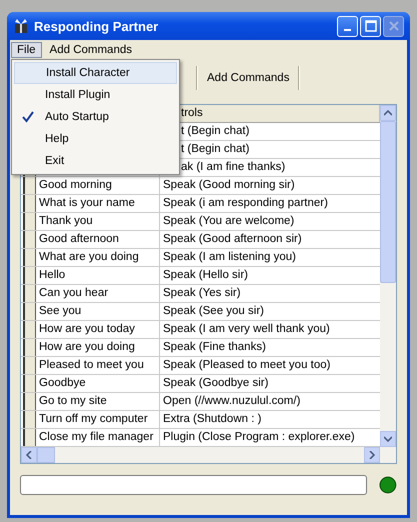  What do you see at coordinates (95, 95) in the screenshot?
I see `menu-option: Install Plugin` at bounding box center [95, 95].